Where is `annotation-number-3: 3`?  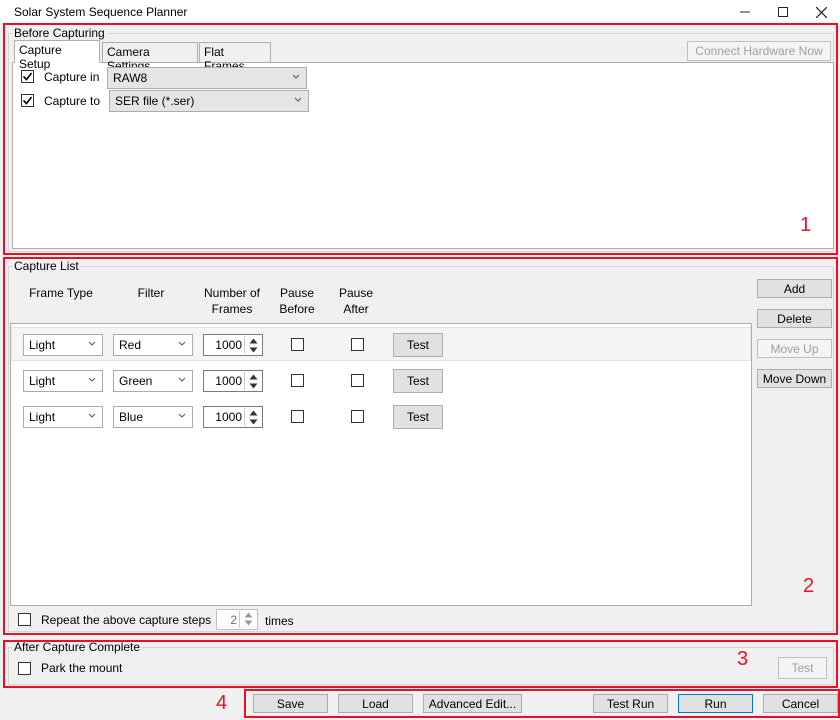 annotation-number-3: 3 is located at coordinates (743, 659).